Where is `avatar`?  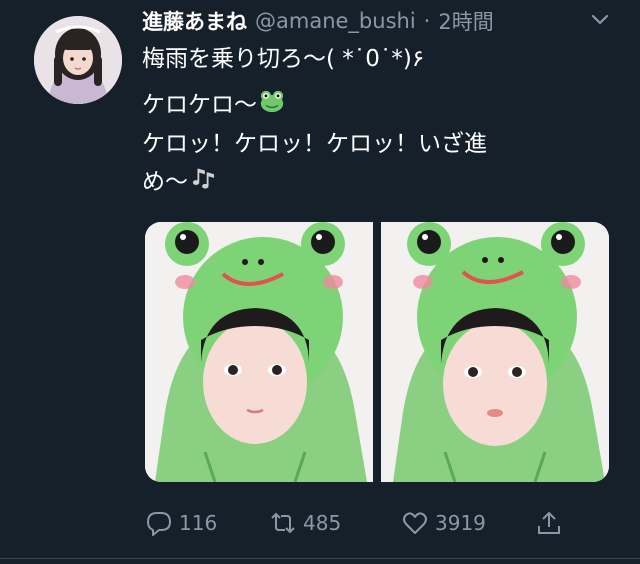
avatar is located at coordinates (78, 60).